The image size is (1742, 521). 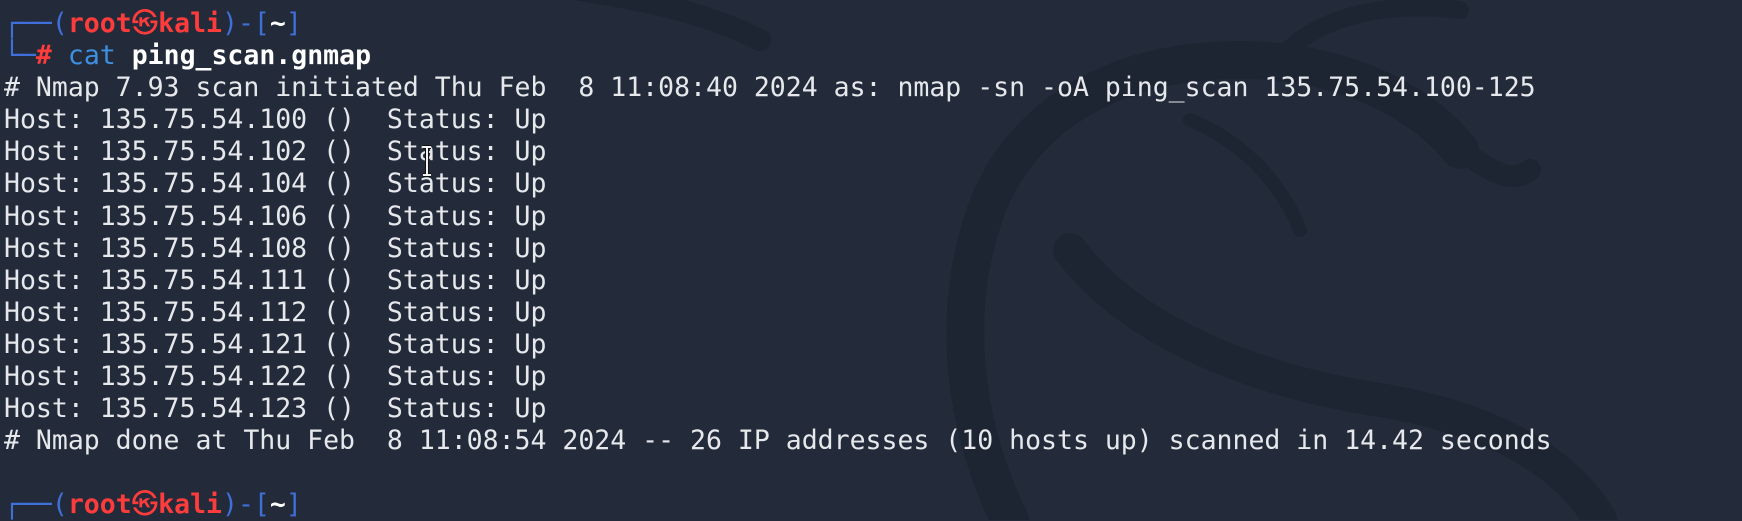 What do you see at coordinates (873, 24) in the screenshot?
I see `prompt-header-line: ┌──(root㉿kali)-[~]` at bounding box center [873, 24].